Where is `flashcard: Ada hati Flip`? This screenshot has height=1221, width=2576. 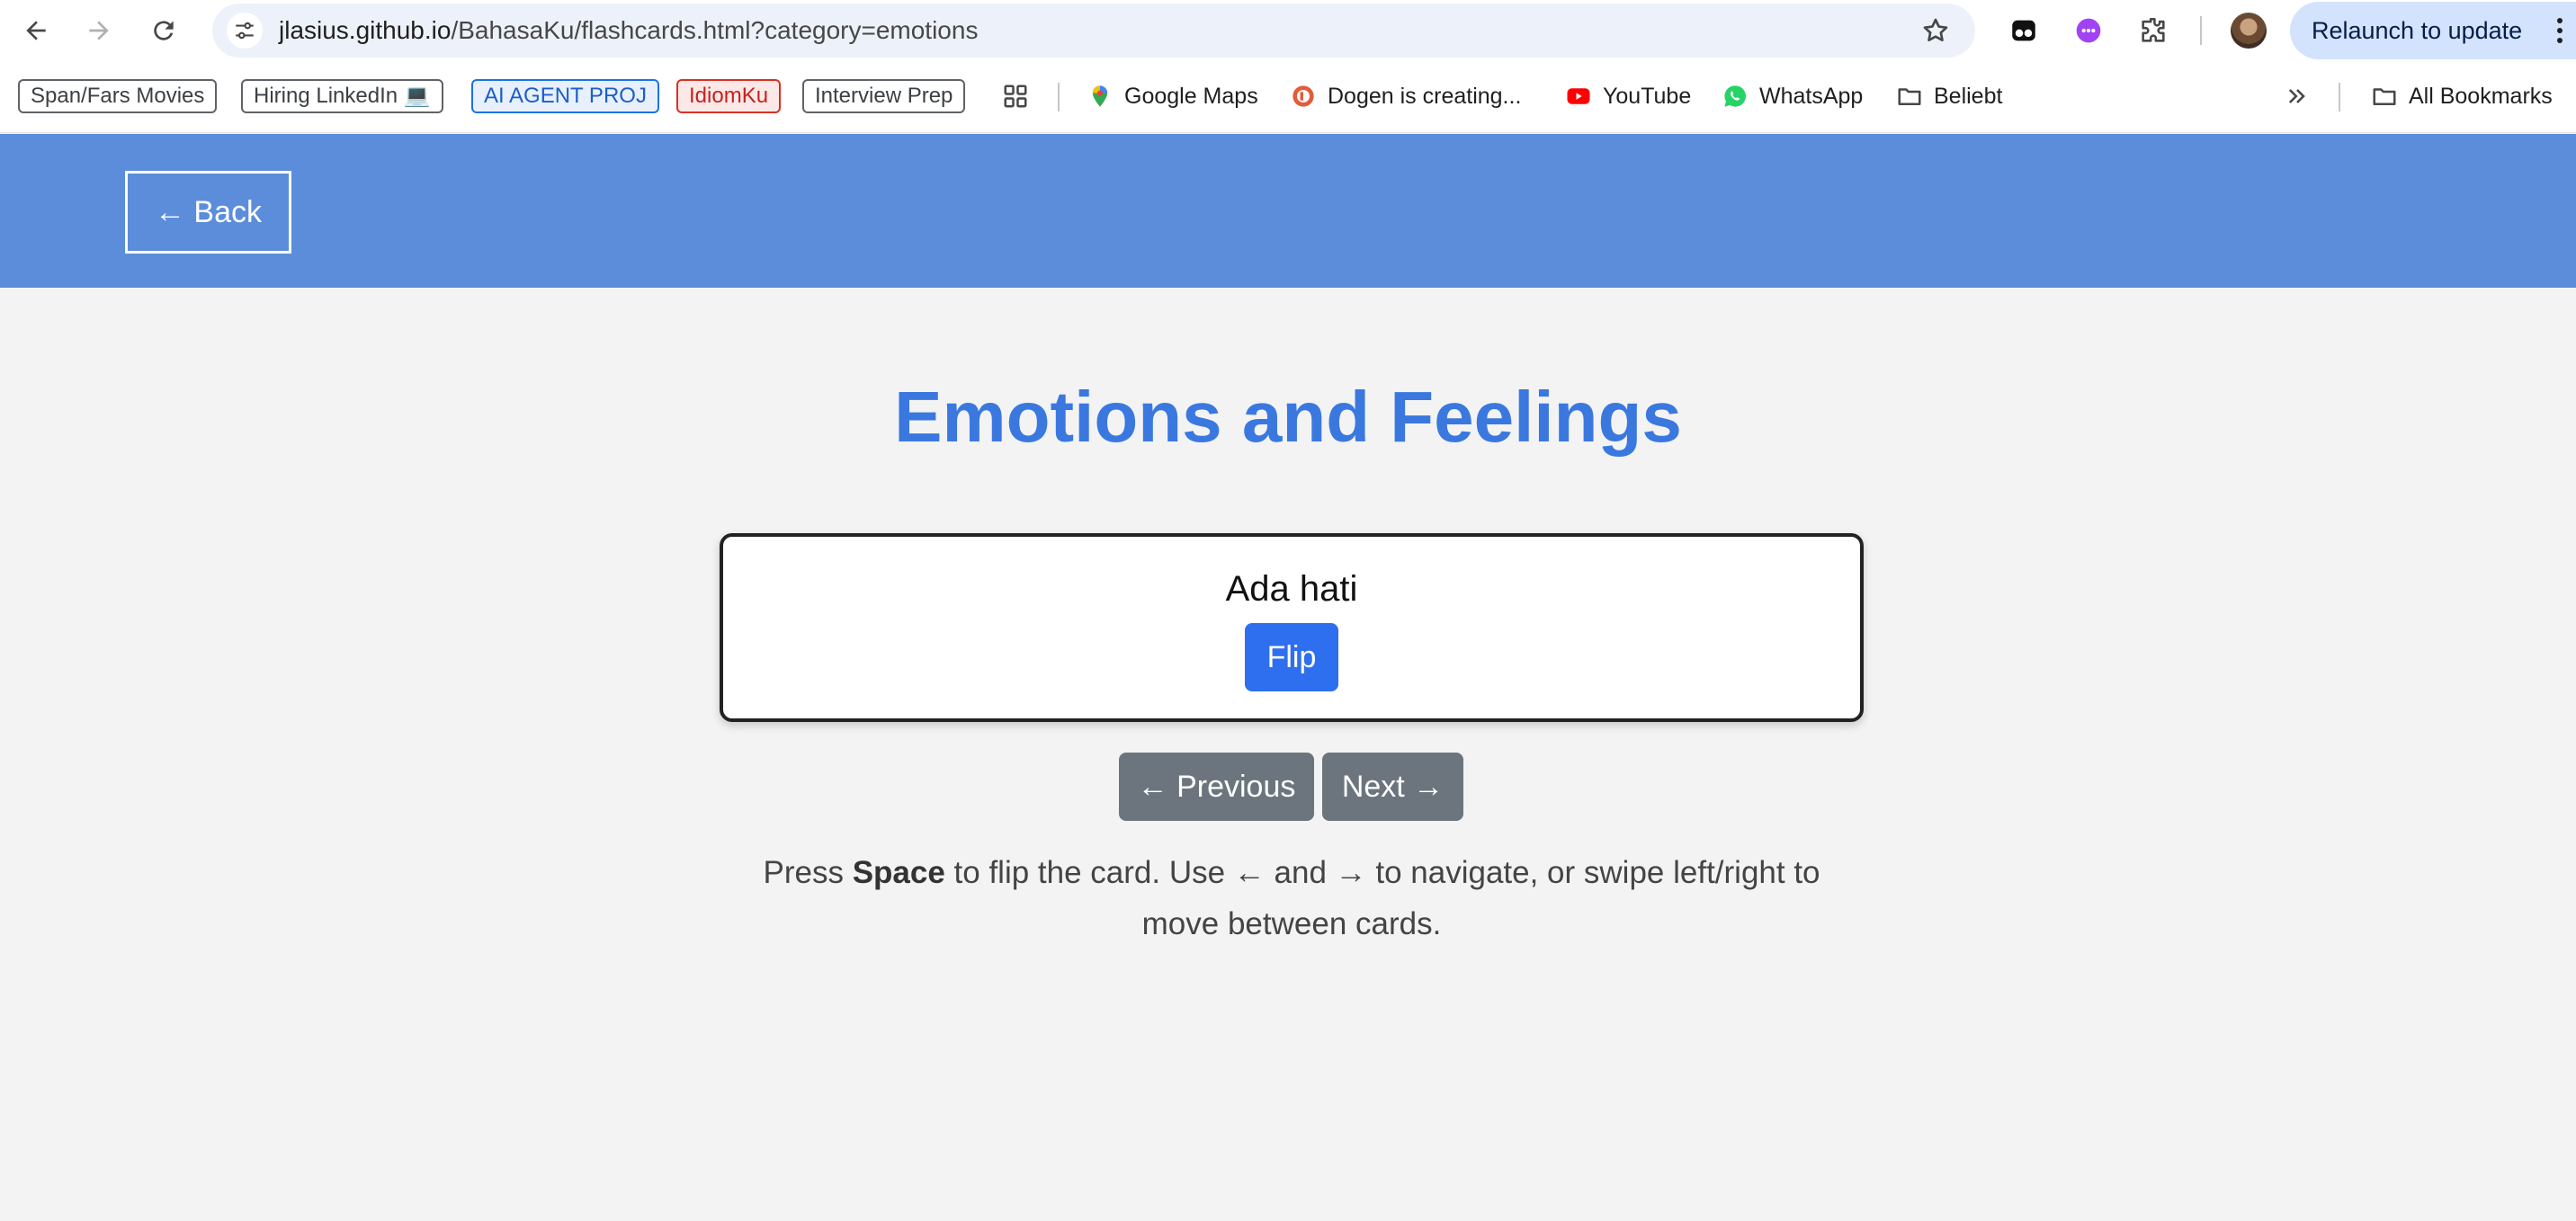 flashcard: Ada hati Flip is located at coordinates (1292, 627).